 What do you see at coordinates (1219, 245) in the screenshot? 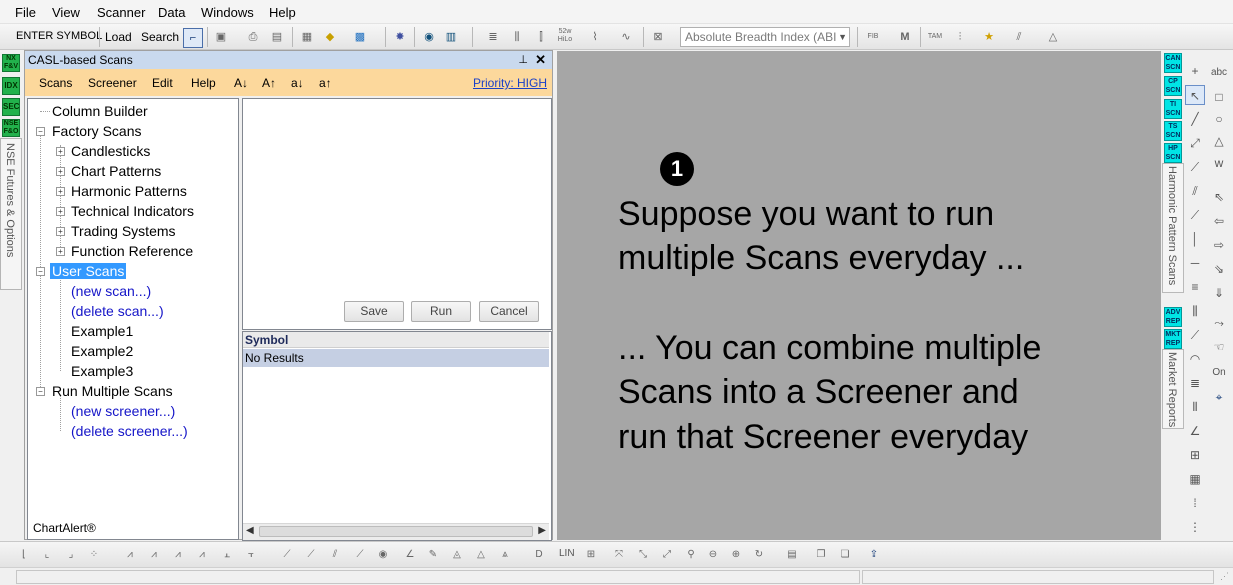
I see `arrow-right-icon: ⇨` at bounding box center [1219, 245].